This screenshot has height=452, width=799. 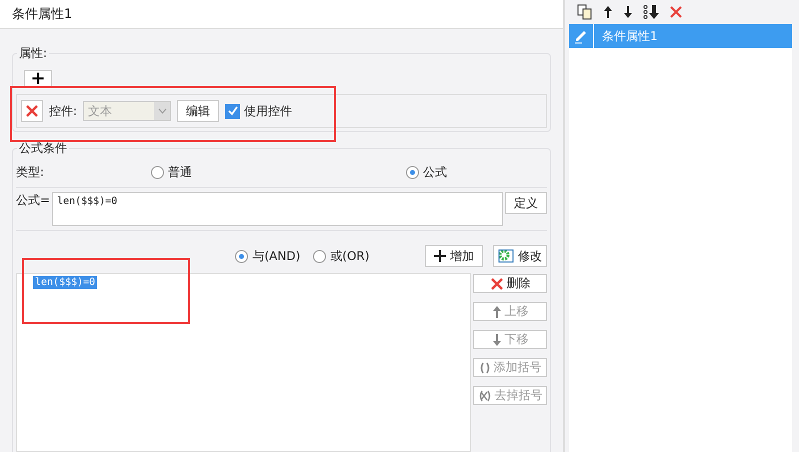 What do you see at coordinates (180, 172) in the screenshot?
I see `radio-label: 普通` at bounding box center [180, 172].